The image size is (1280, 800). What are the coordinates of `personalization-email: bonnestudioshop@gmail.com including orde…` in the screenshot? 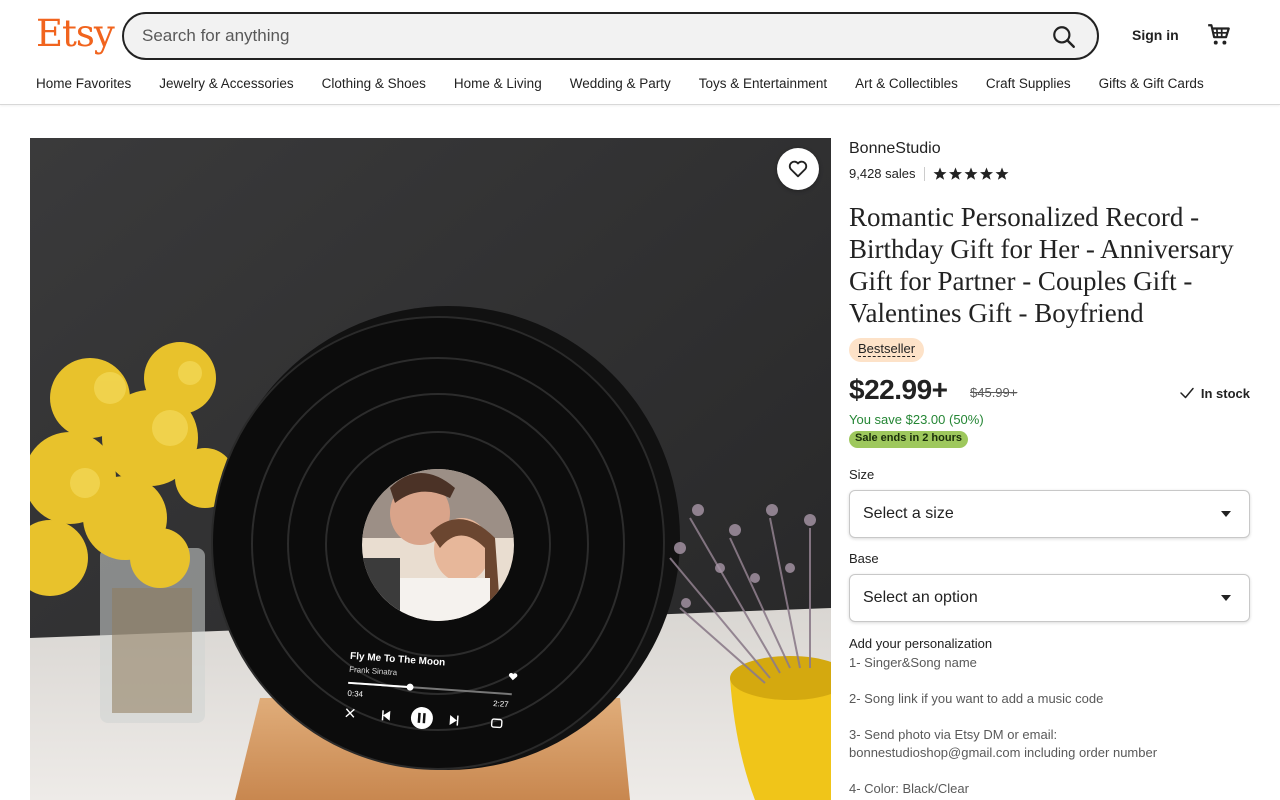 It's located at (1003, 752).